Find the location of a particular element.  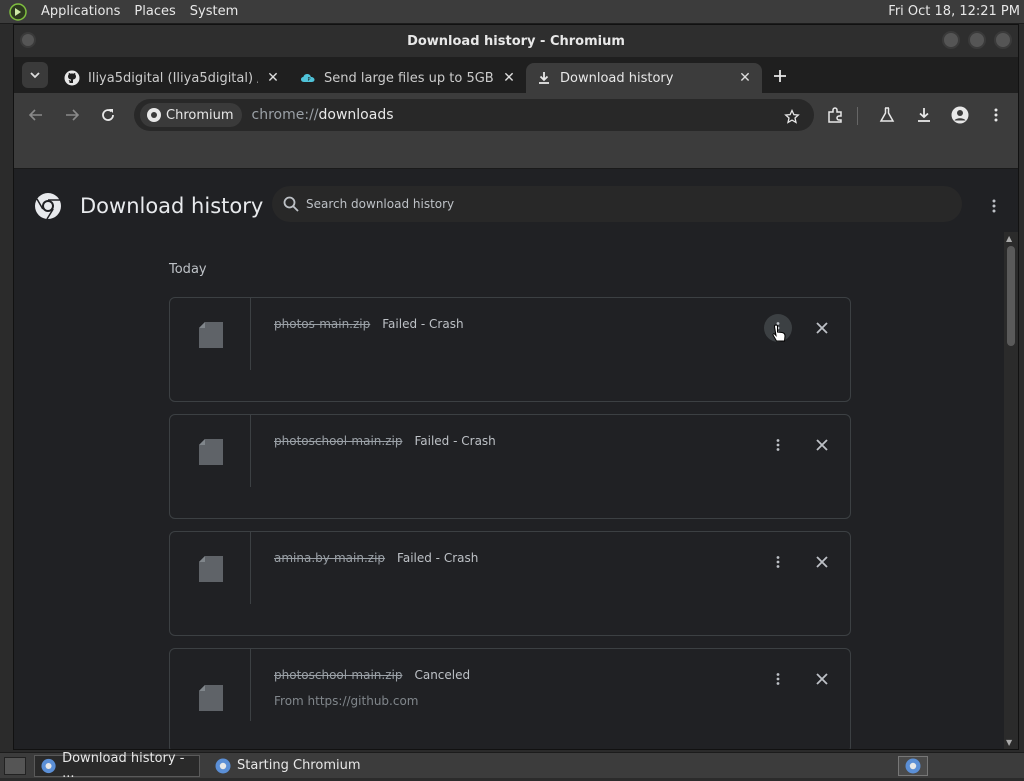

site-info-chip: Chromium is located at coordinates (191, 115).